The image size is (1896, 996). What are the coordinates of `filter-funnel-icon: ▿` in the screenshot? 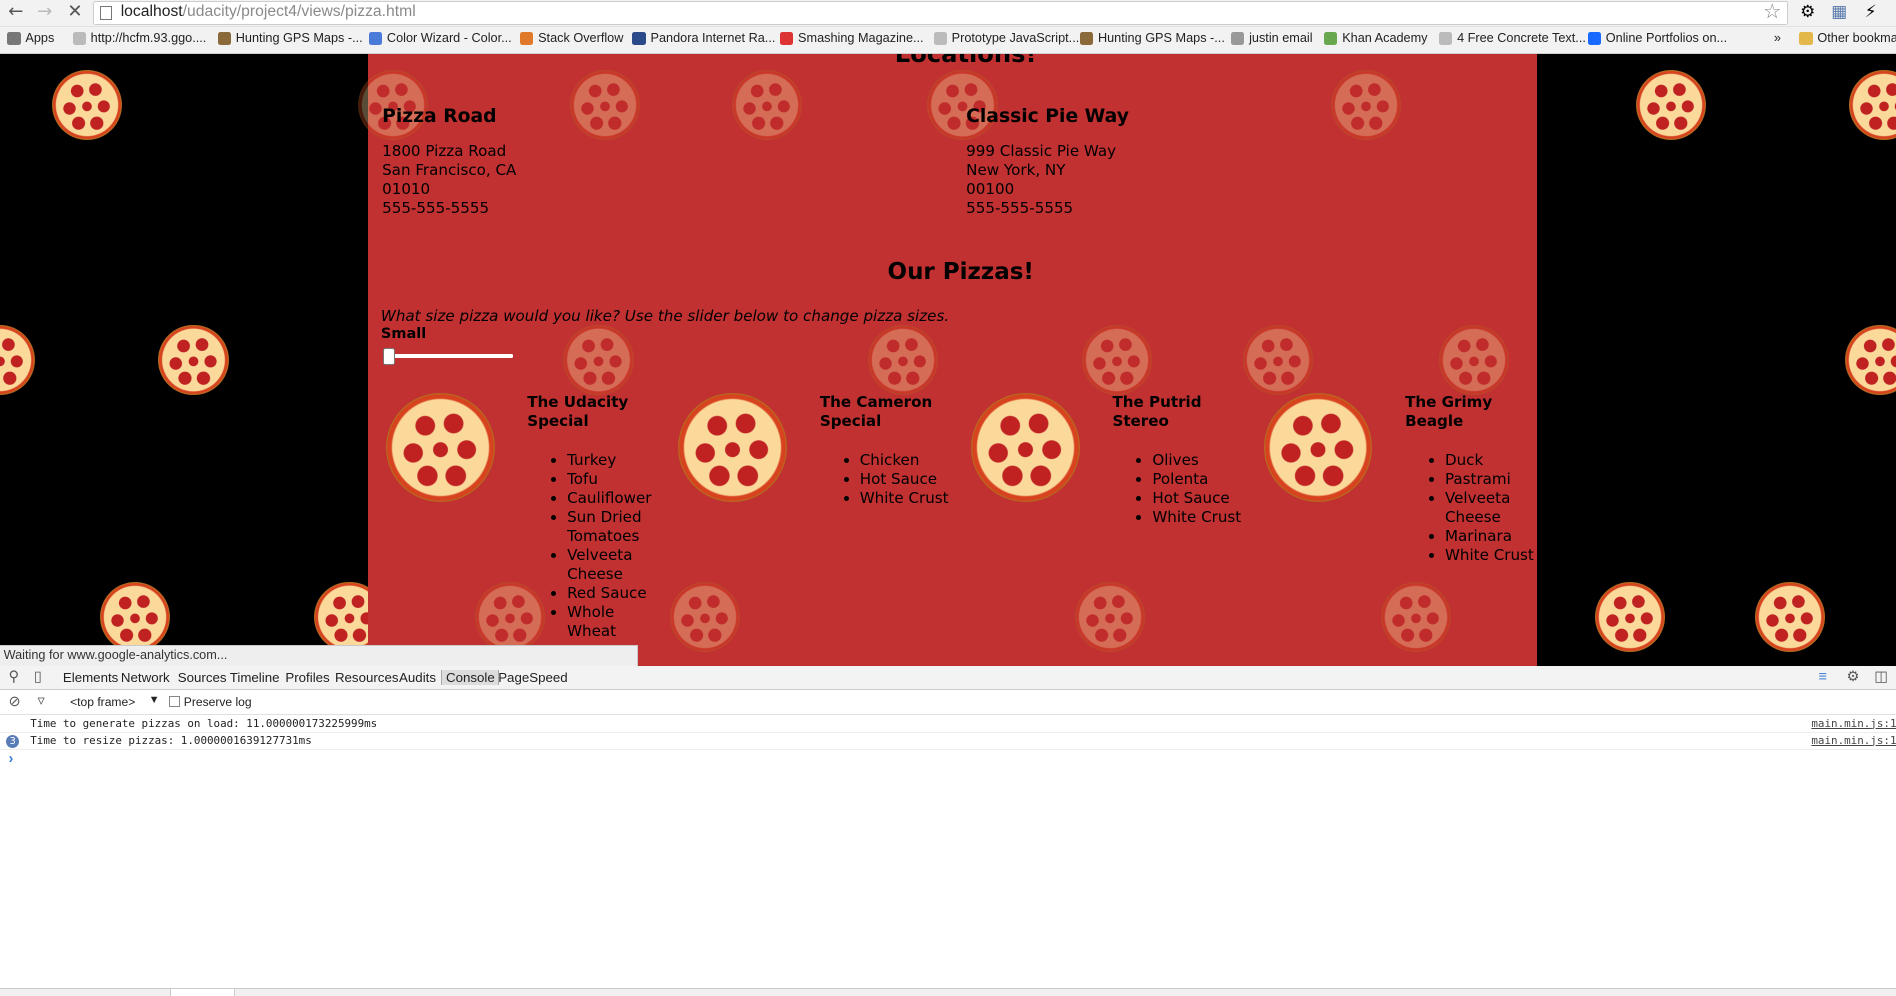 It's located at (40, 701).